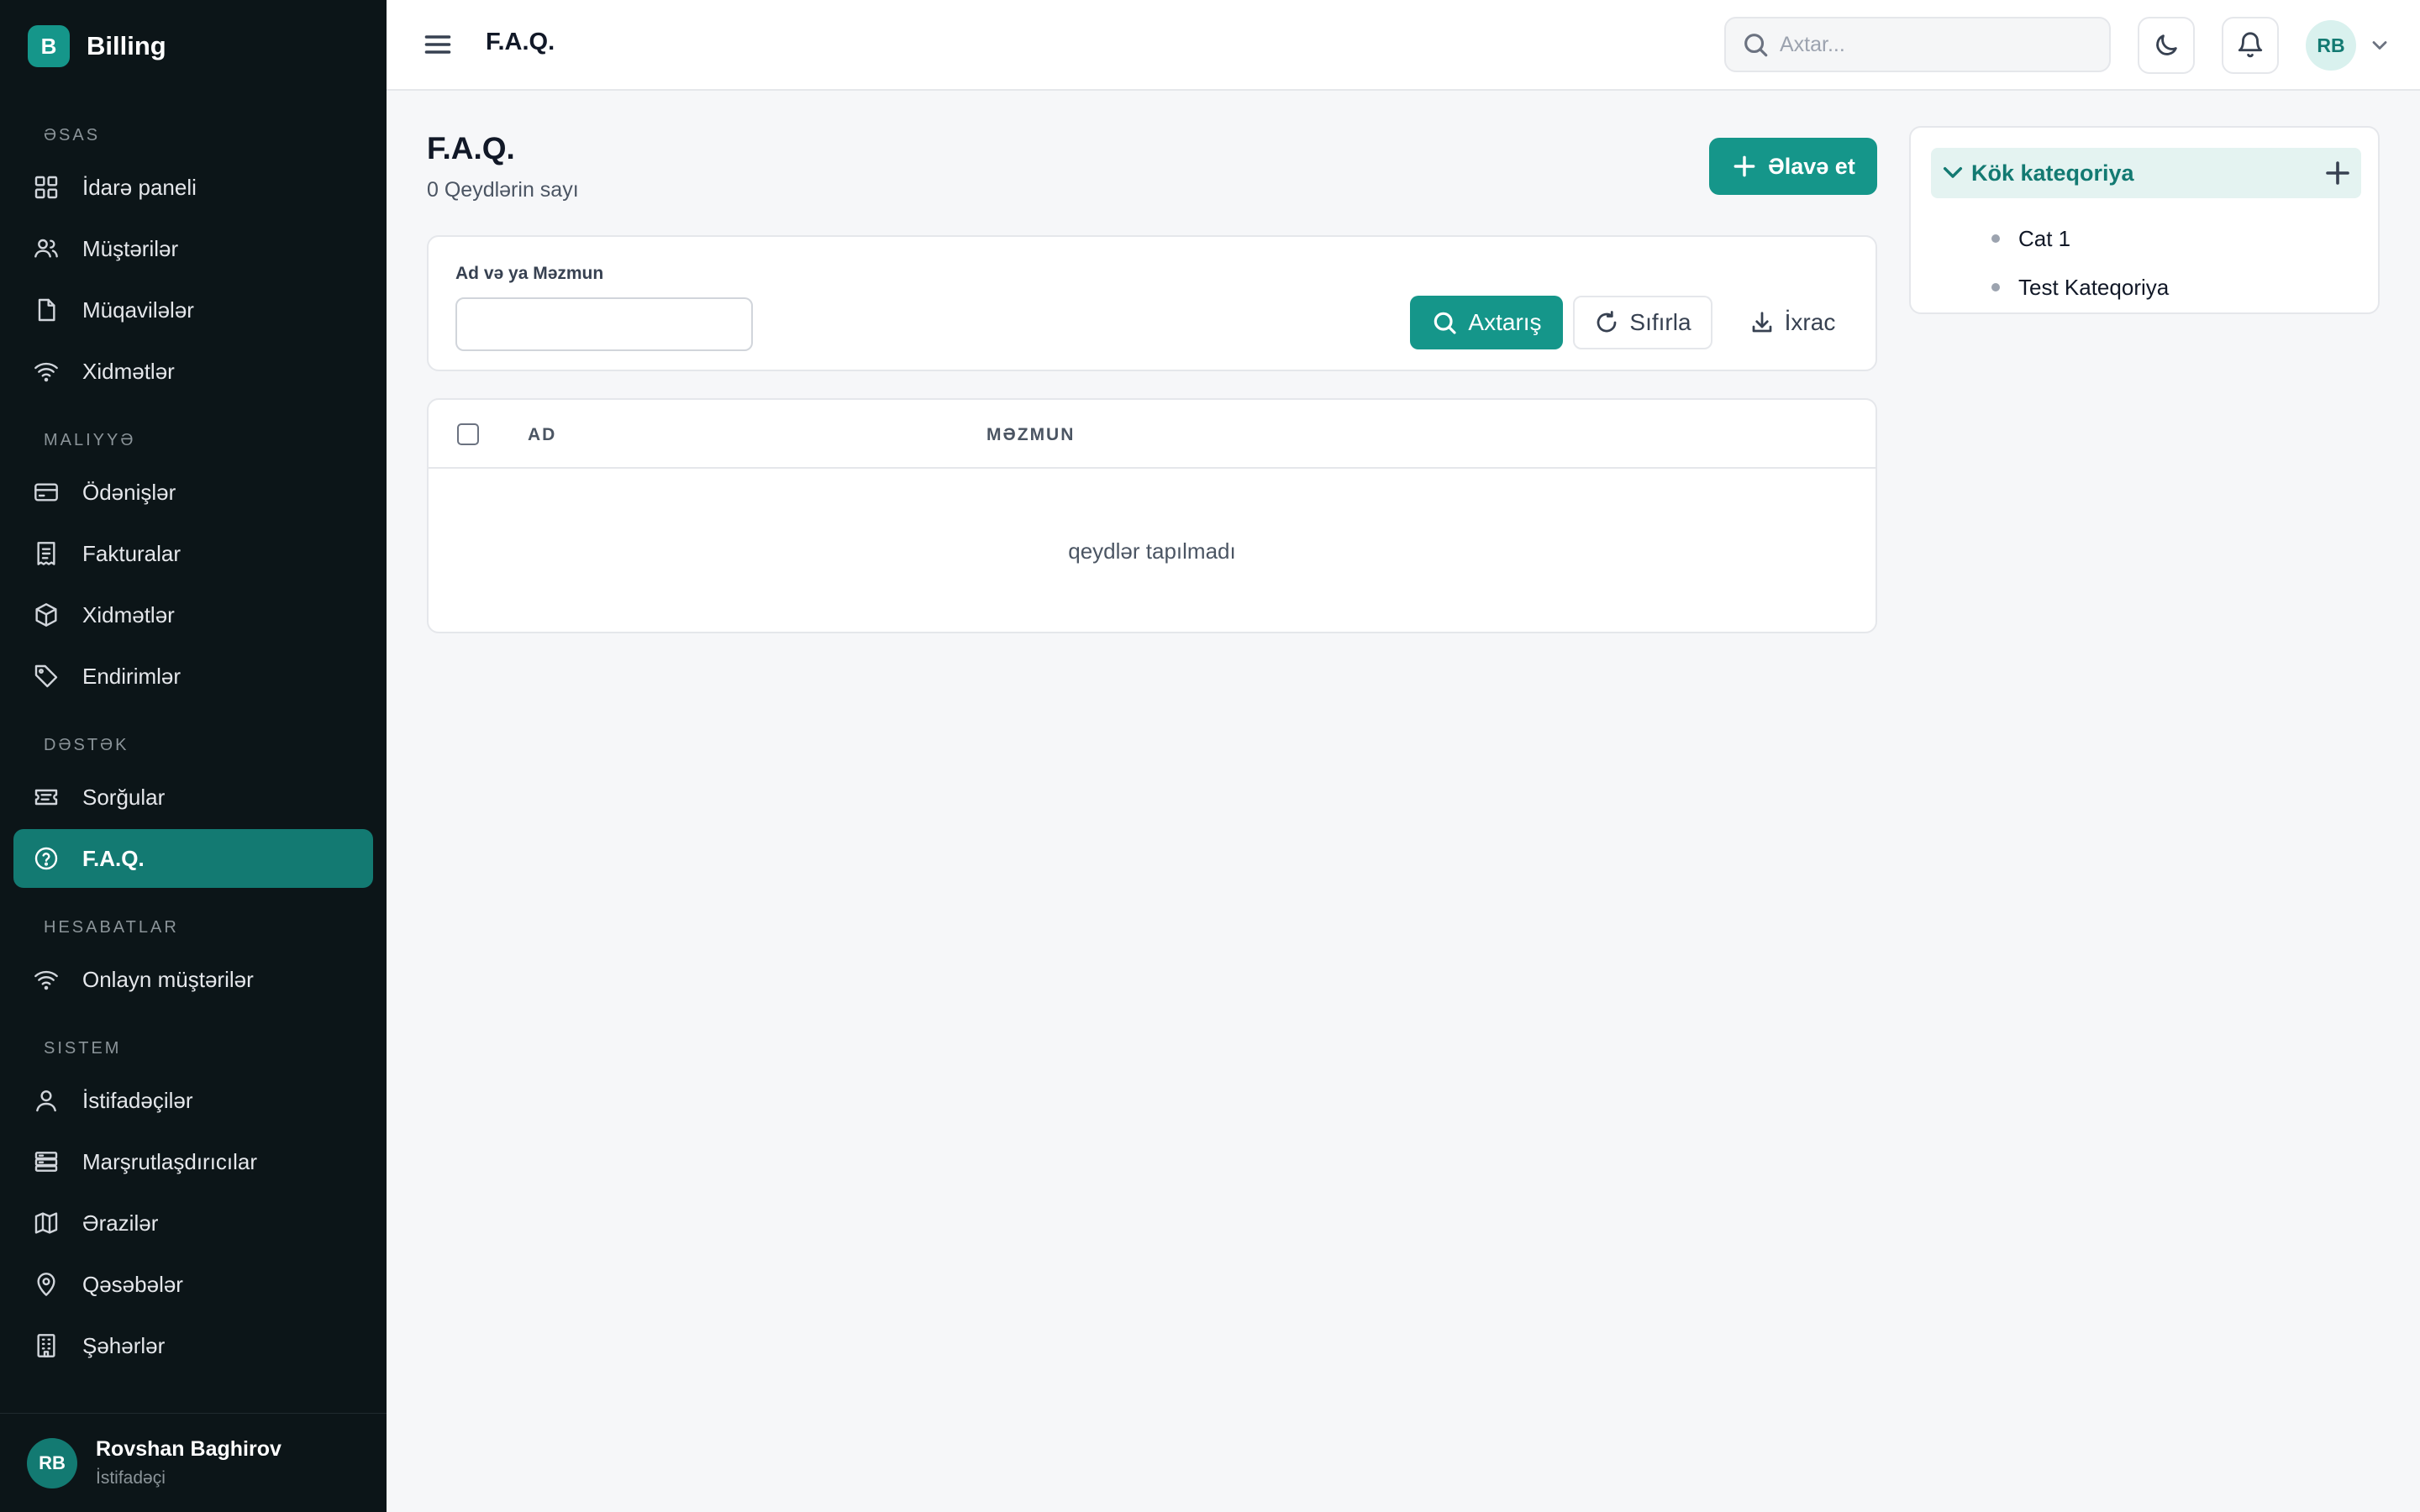 Image resolution: width=2420 pixels, height=1512 pixels. Describe the element at coordinates (132, 553) in the screenshot. I see `sidebar-item-label: Fakturalar` at that location.